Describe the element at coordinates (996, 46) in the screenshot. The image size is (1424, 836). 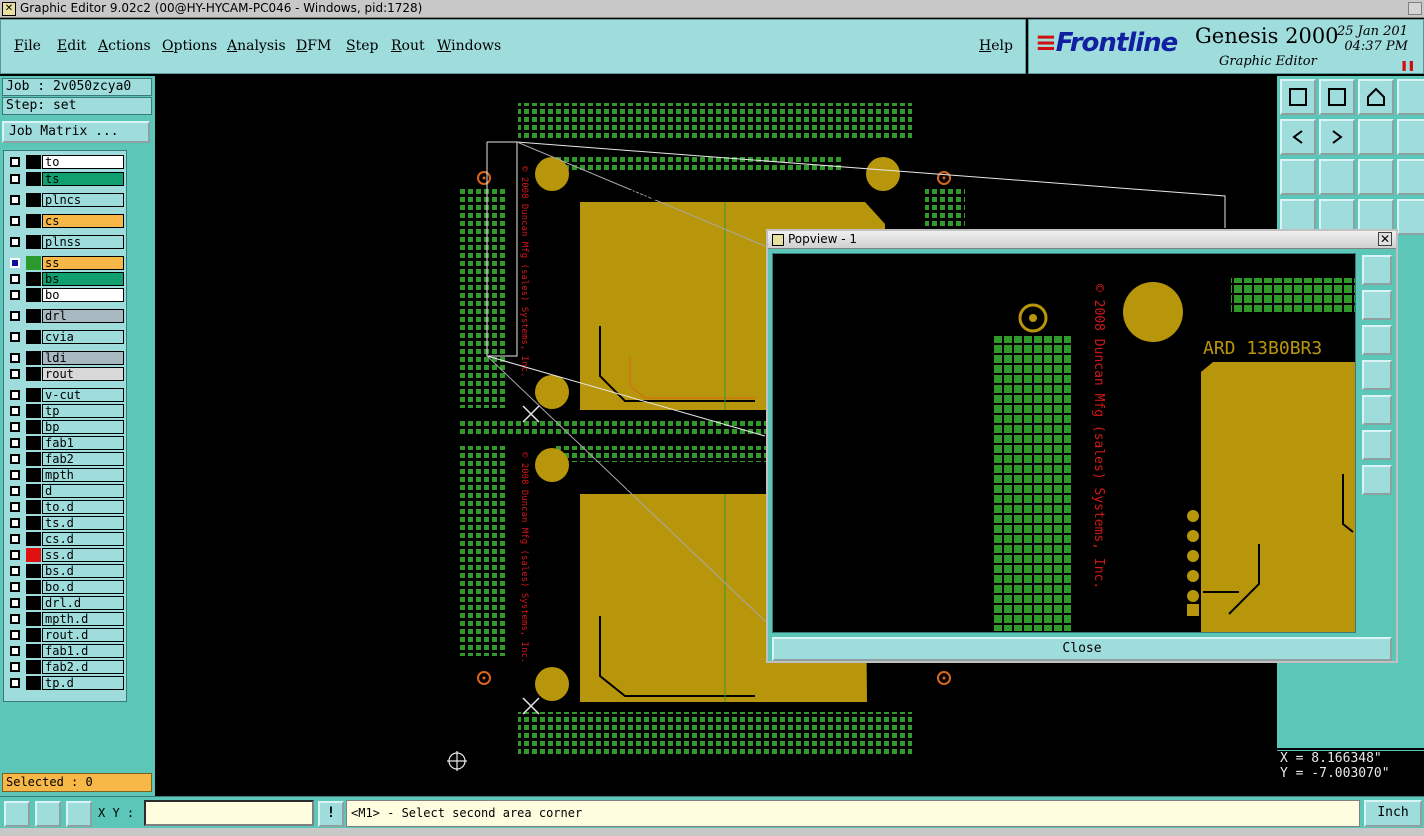
I see `menu-help: Help` at that location.